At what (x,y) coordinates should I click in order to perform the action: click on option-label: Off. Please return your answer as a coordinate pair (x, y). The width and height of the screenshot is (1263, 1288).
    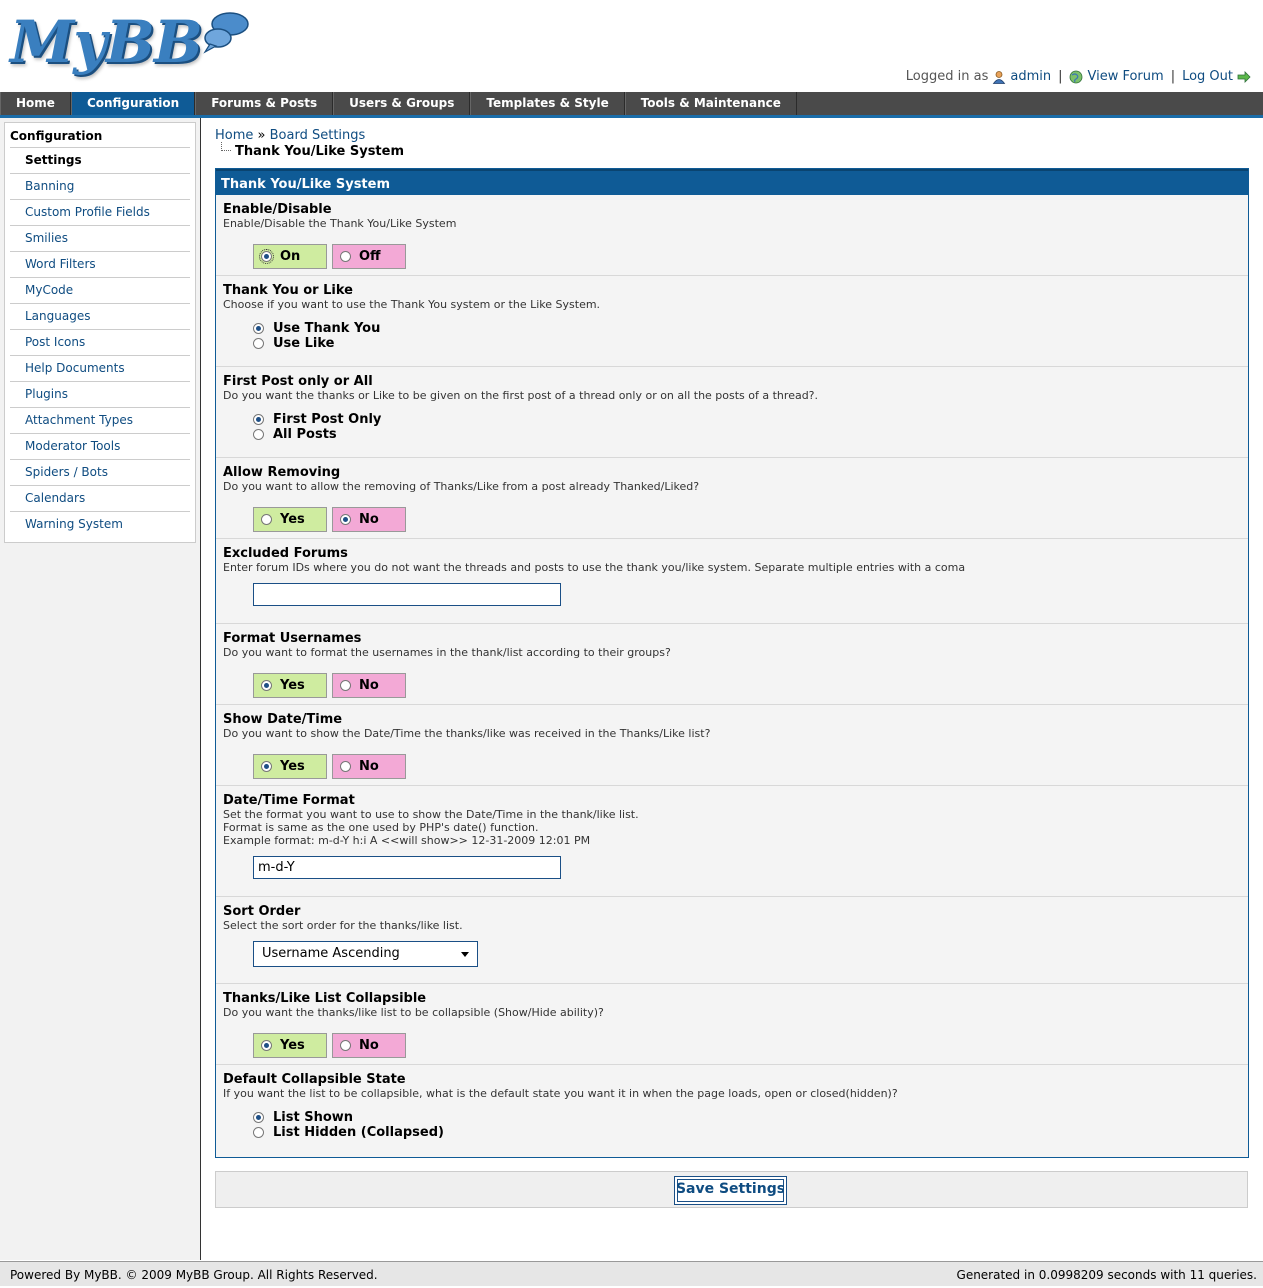
    Looking at the image, I should click on (370, 256).